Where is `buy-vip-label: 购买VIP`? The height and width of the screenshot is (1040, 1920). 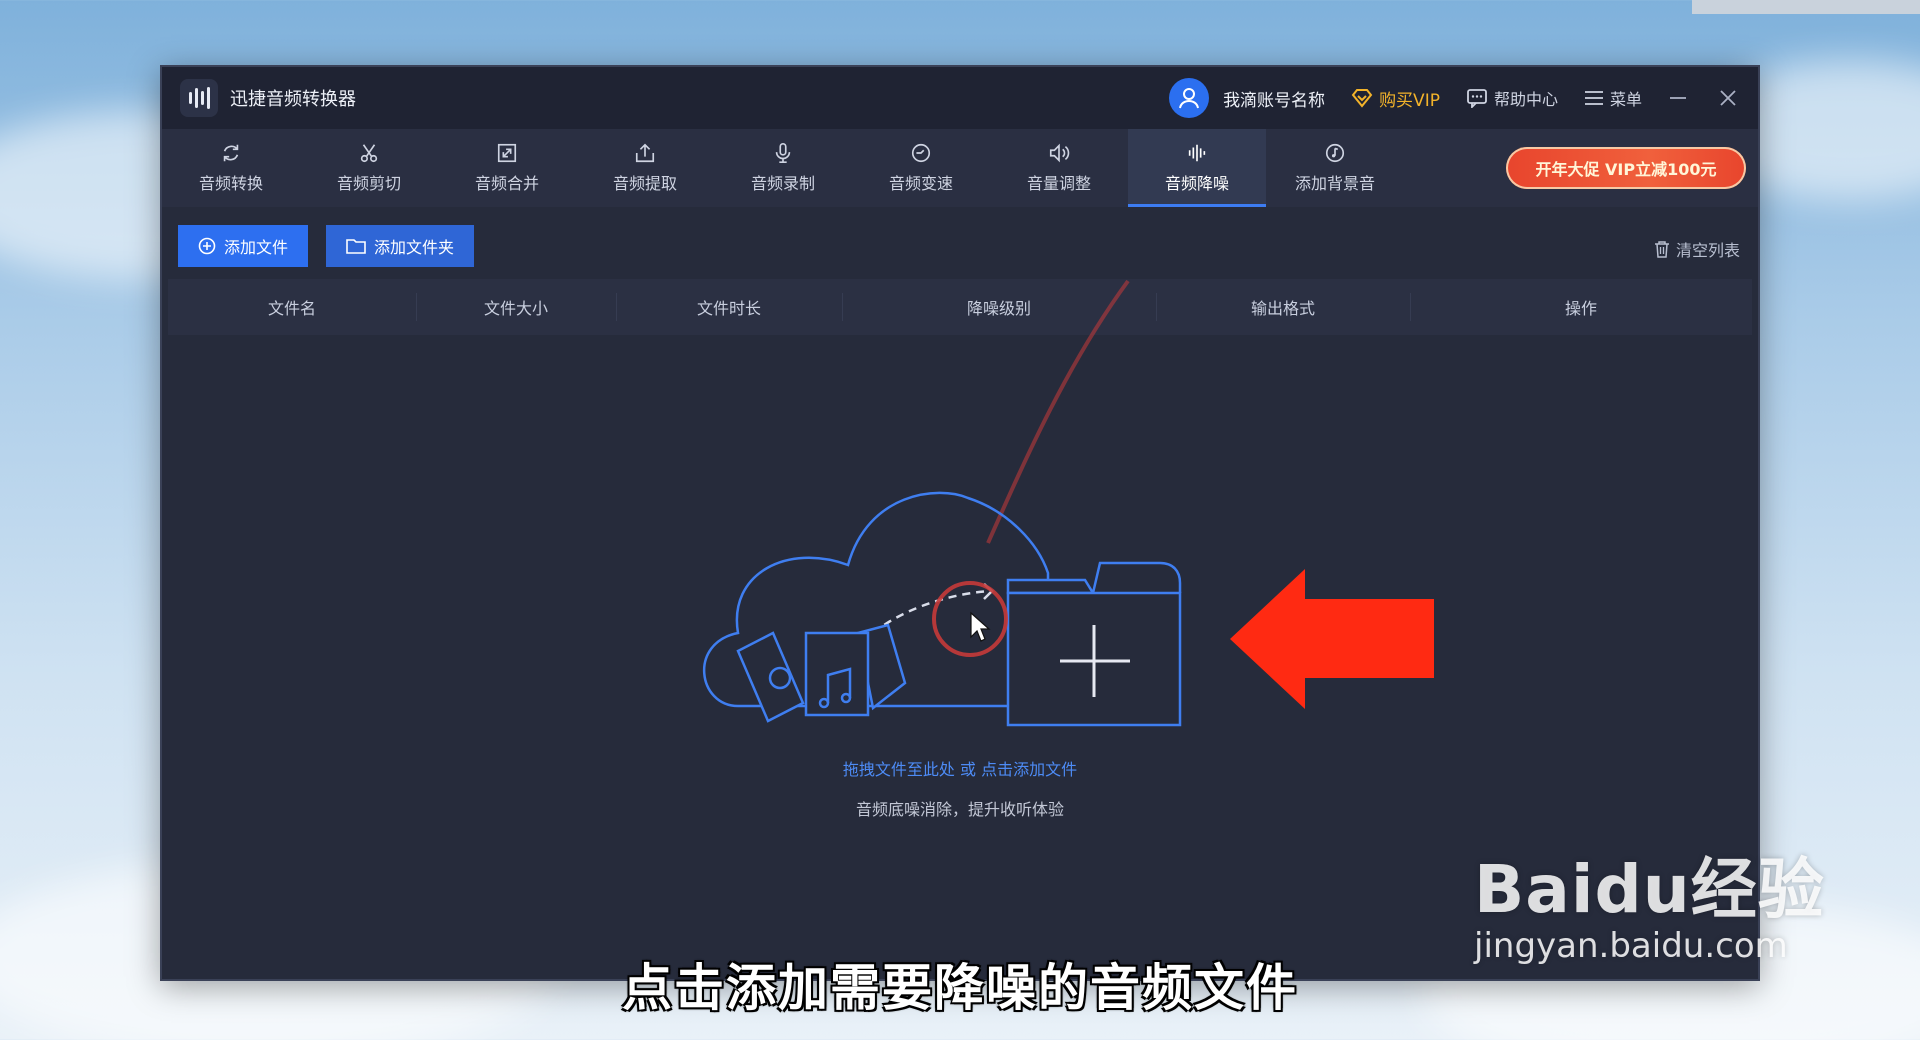 buy-vip-label: 购买VIP is located at coordinates (1409, 100).